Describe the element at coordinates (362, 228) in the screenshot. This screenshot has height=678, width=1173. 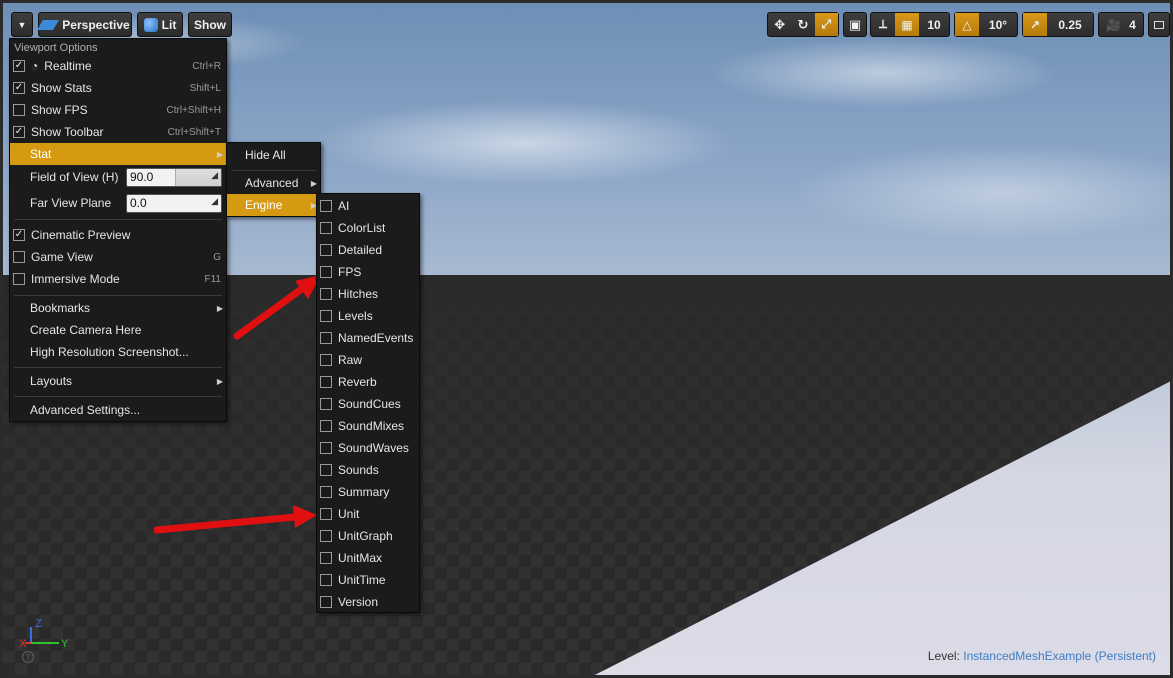
I see `stat-item-label: ColorList` at that location.